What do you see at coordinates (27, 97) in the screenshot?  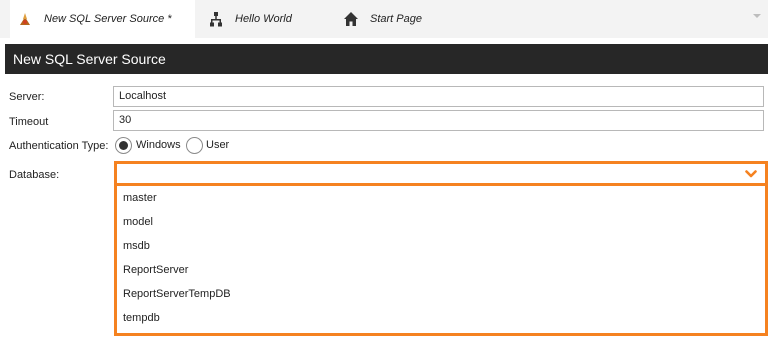 I see `server-label: Server:` at bounding box center [27, 97].